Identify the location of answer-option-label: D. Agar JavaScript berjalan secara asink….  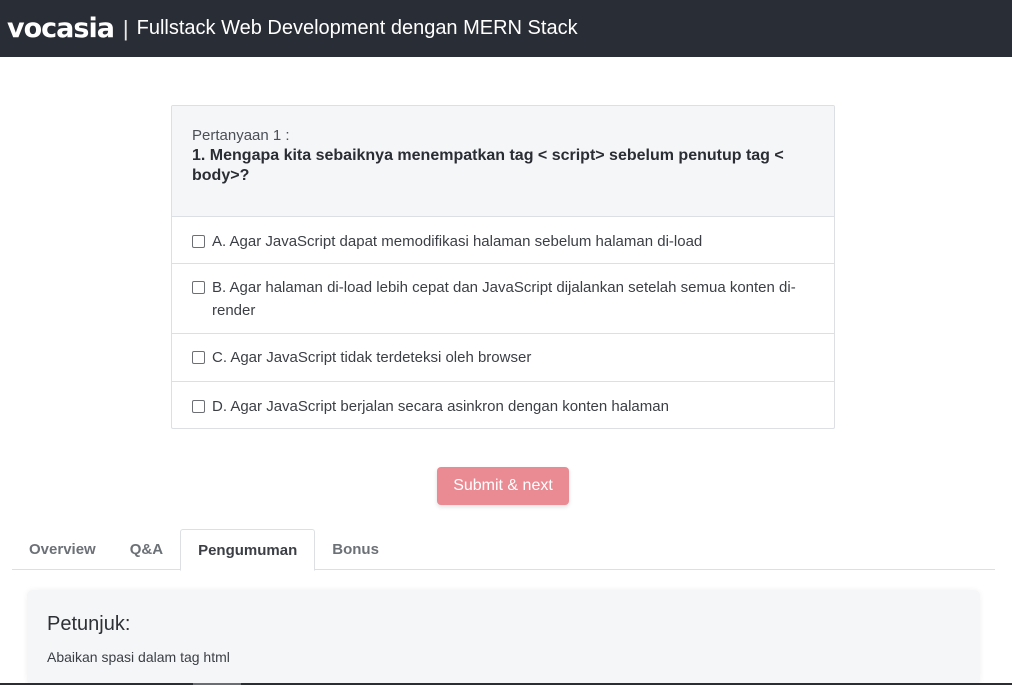
(440, 406).